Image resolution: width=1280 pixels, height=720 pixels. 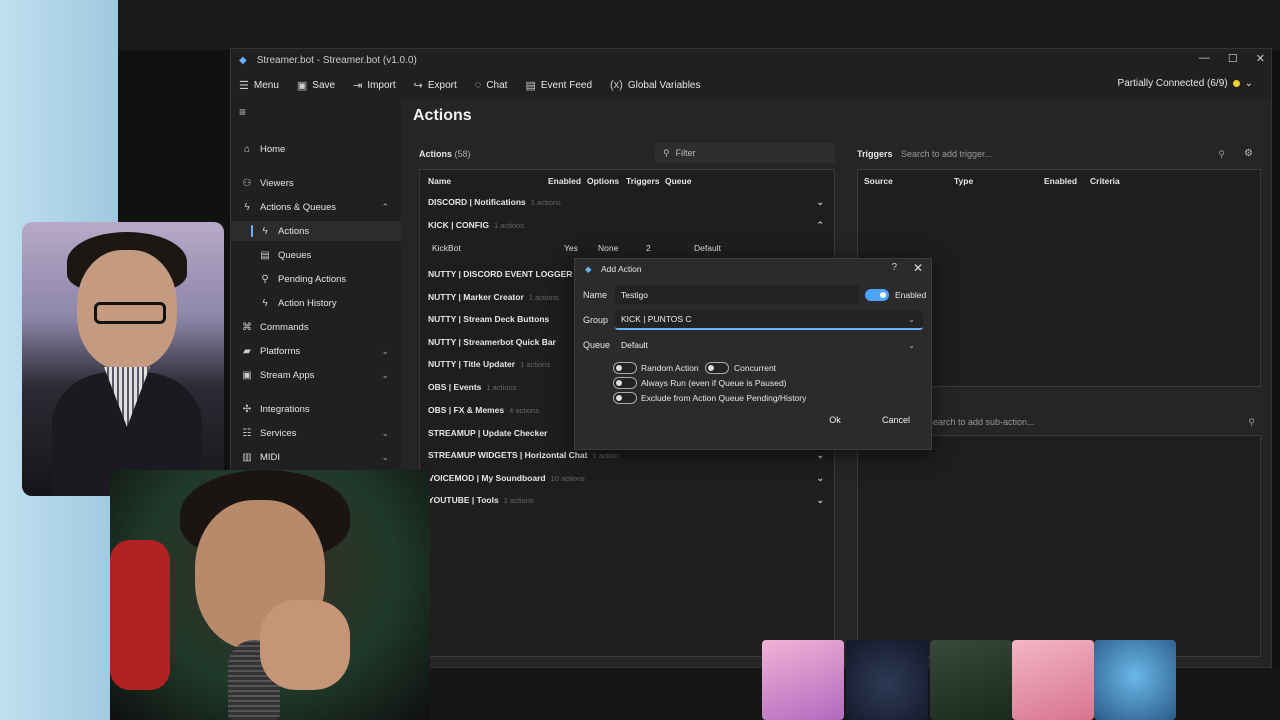 I want to click on sidebar-item-home: ⌂ Home, so click(x=316, y=149).